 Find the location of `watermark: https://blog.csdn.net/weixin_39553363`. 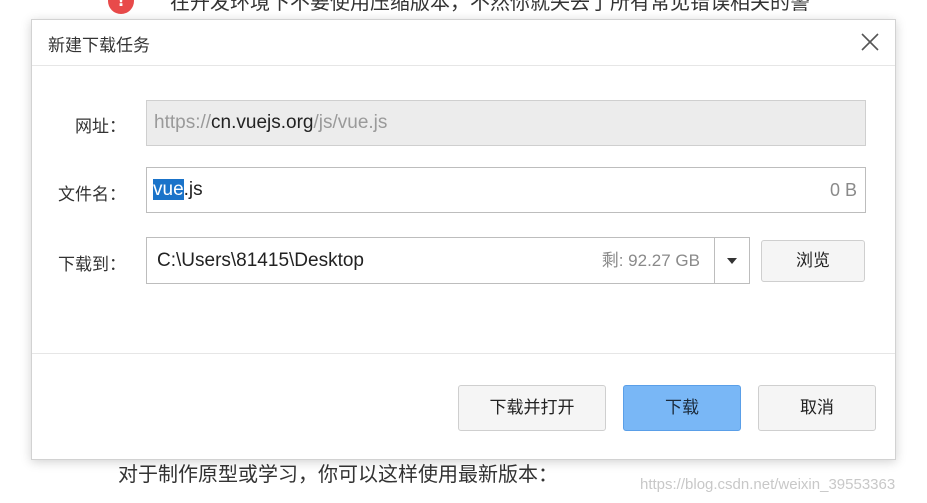

watermark: https://blog.csdn.net/weixin_39553363 is located at coordinates (768, 484).